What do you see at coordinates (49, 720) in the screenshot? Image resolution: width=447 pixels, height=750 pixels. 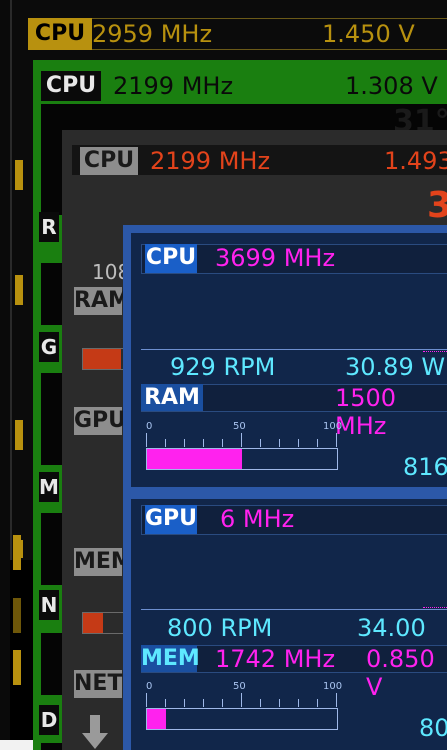 I see `green-side-letter: D` at bounding box center [49, 720].